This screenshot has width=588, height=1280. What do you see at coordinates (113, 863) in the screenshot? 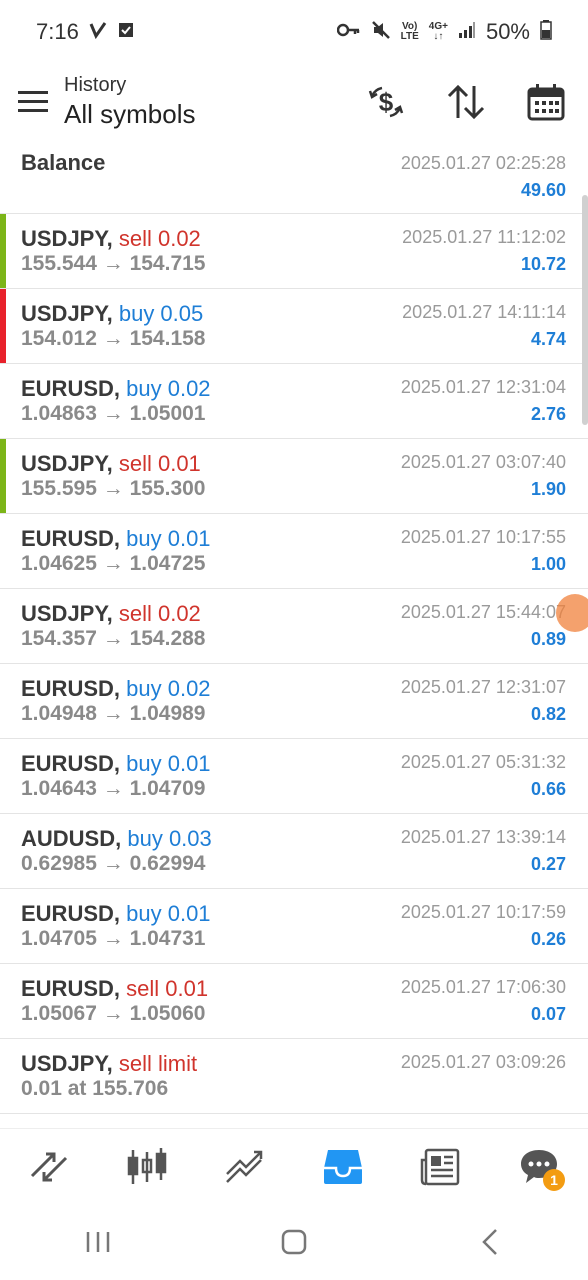
I see `deal-prices: 0.62985 → 0.62994` at bounding box center [113, 863].